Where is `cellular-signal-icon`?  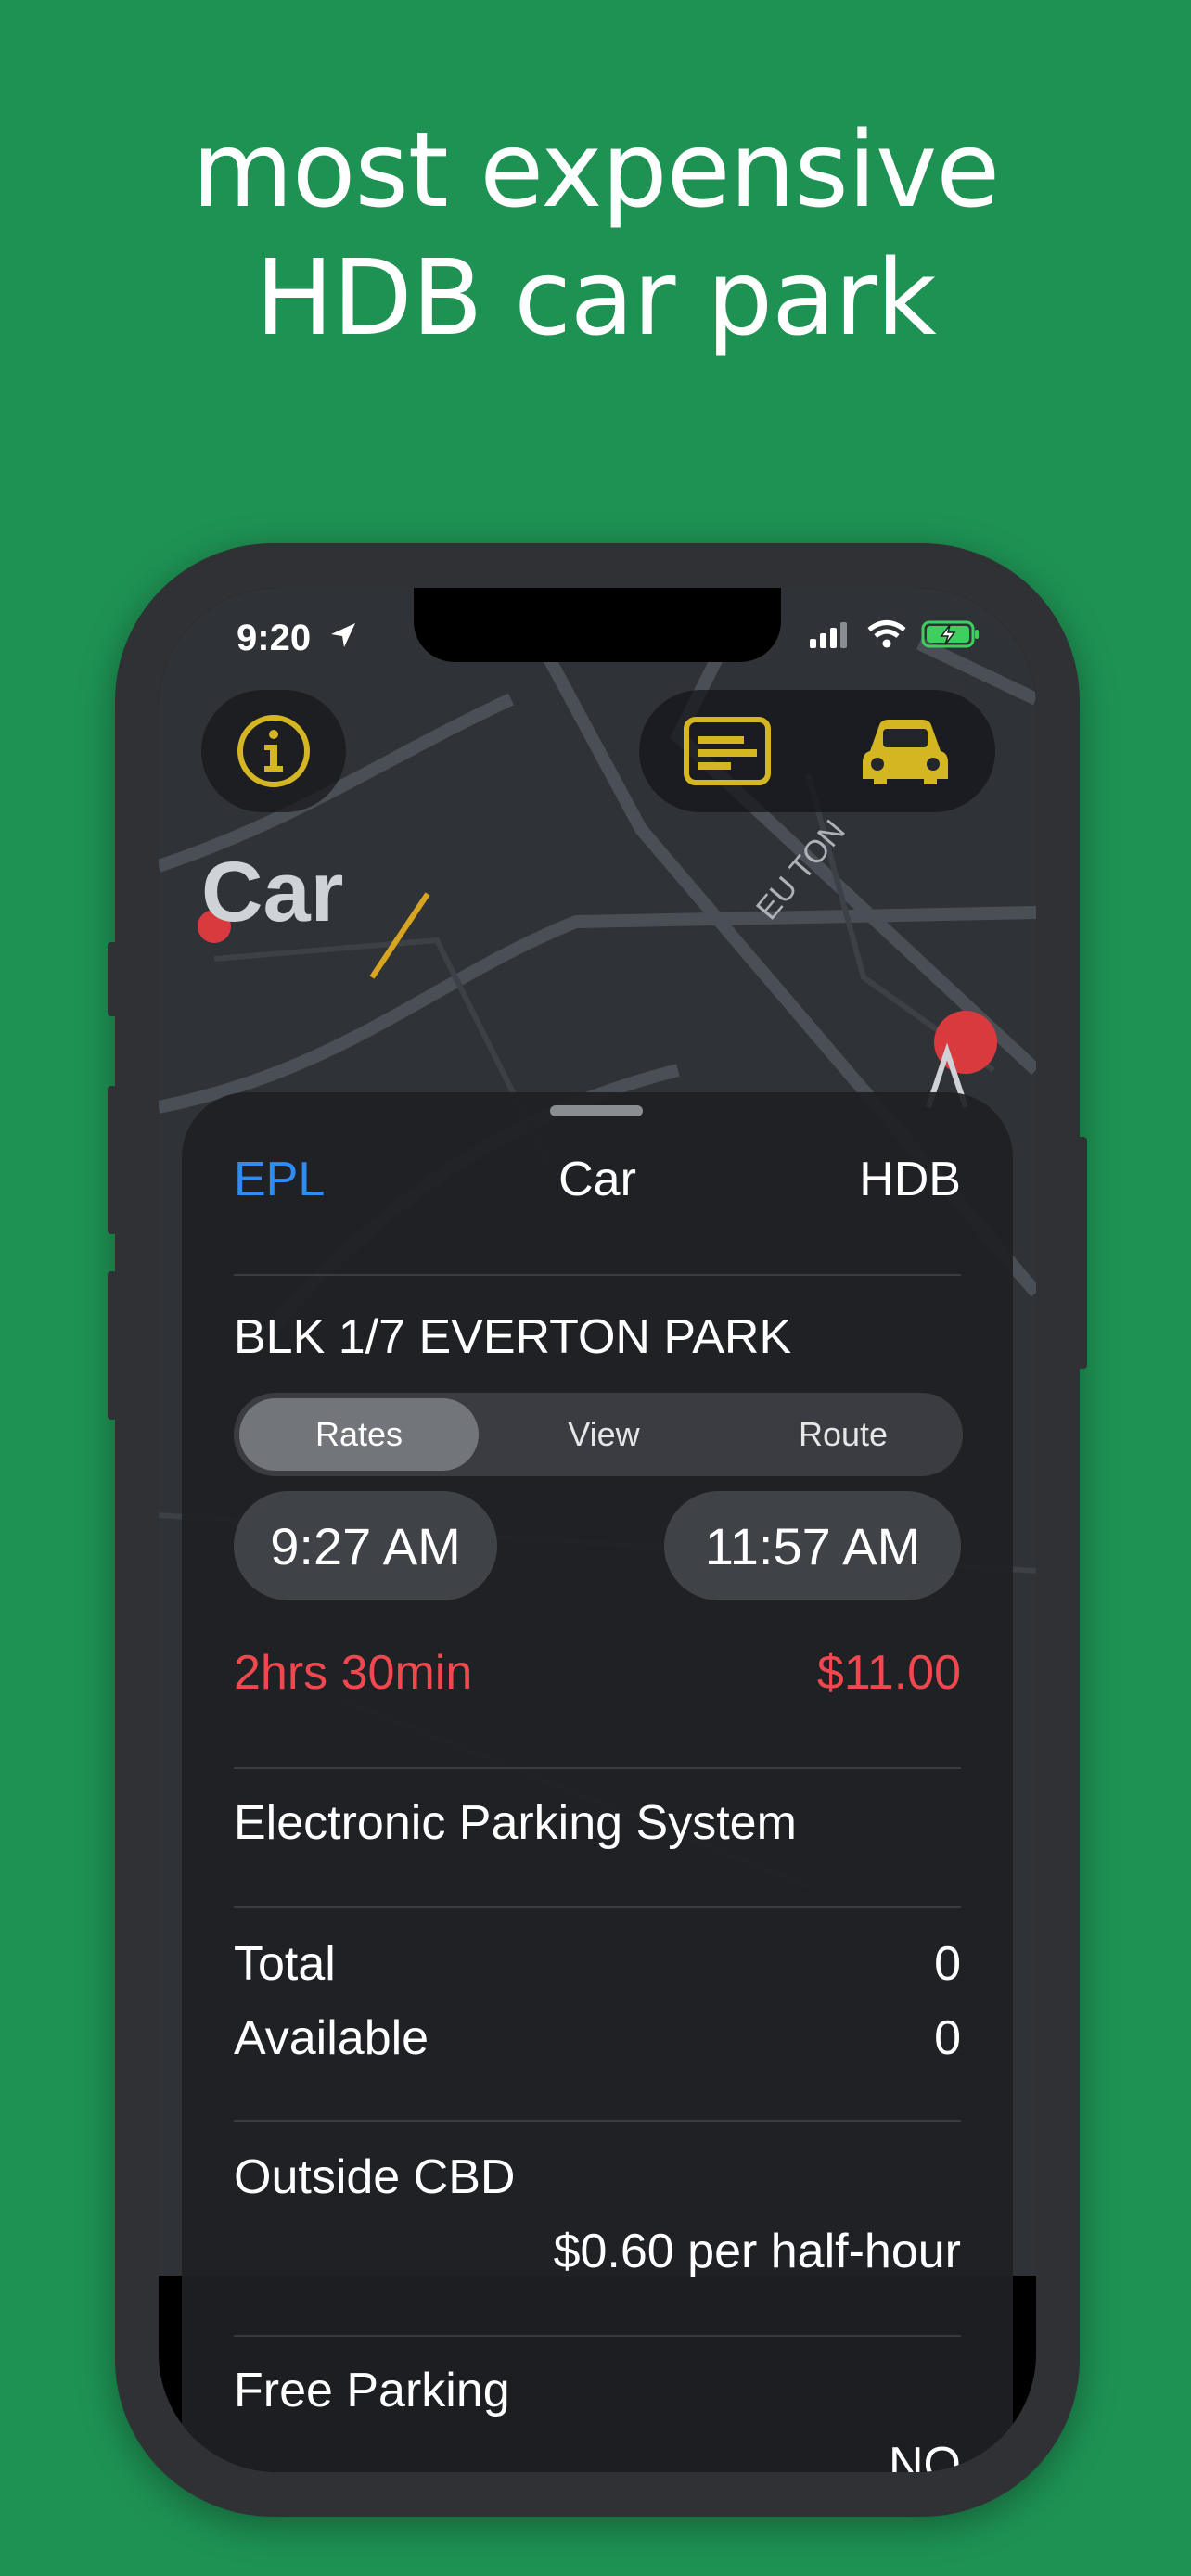
cellular-signal-icon is located at coordinates (829, 635).